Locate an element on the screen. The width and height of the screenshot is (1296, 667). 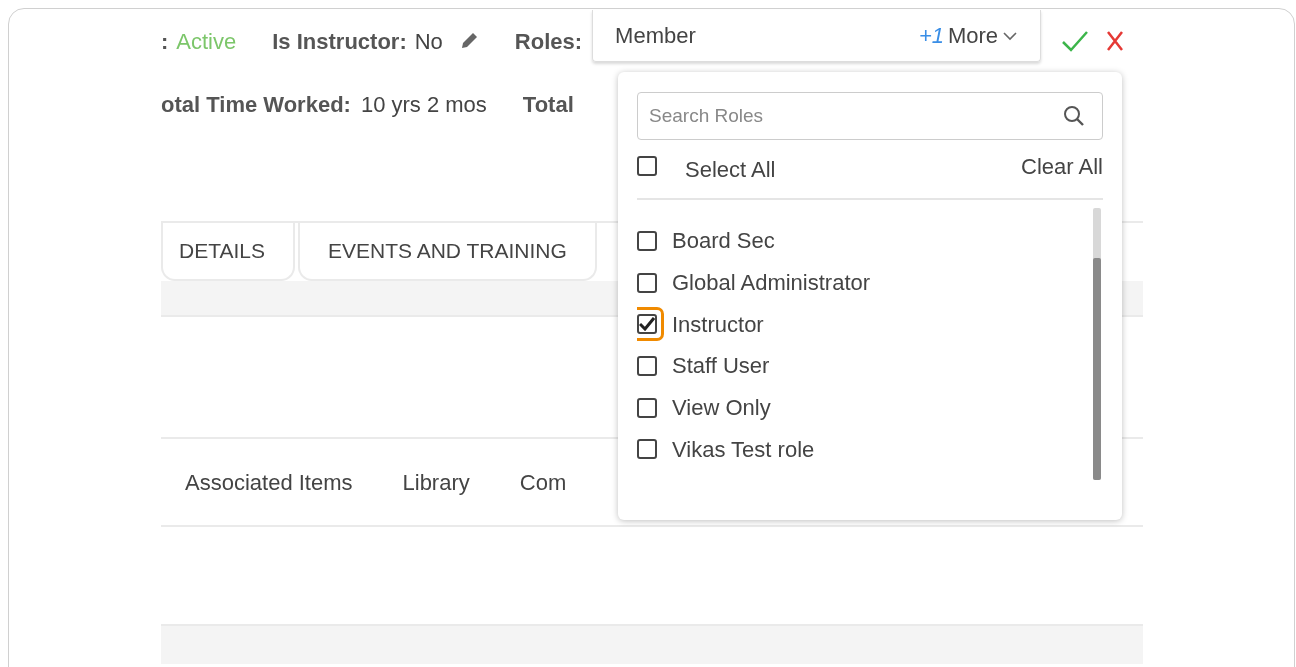
chevron-down-icon is located at coordinates (1010, 35).